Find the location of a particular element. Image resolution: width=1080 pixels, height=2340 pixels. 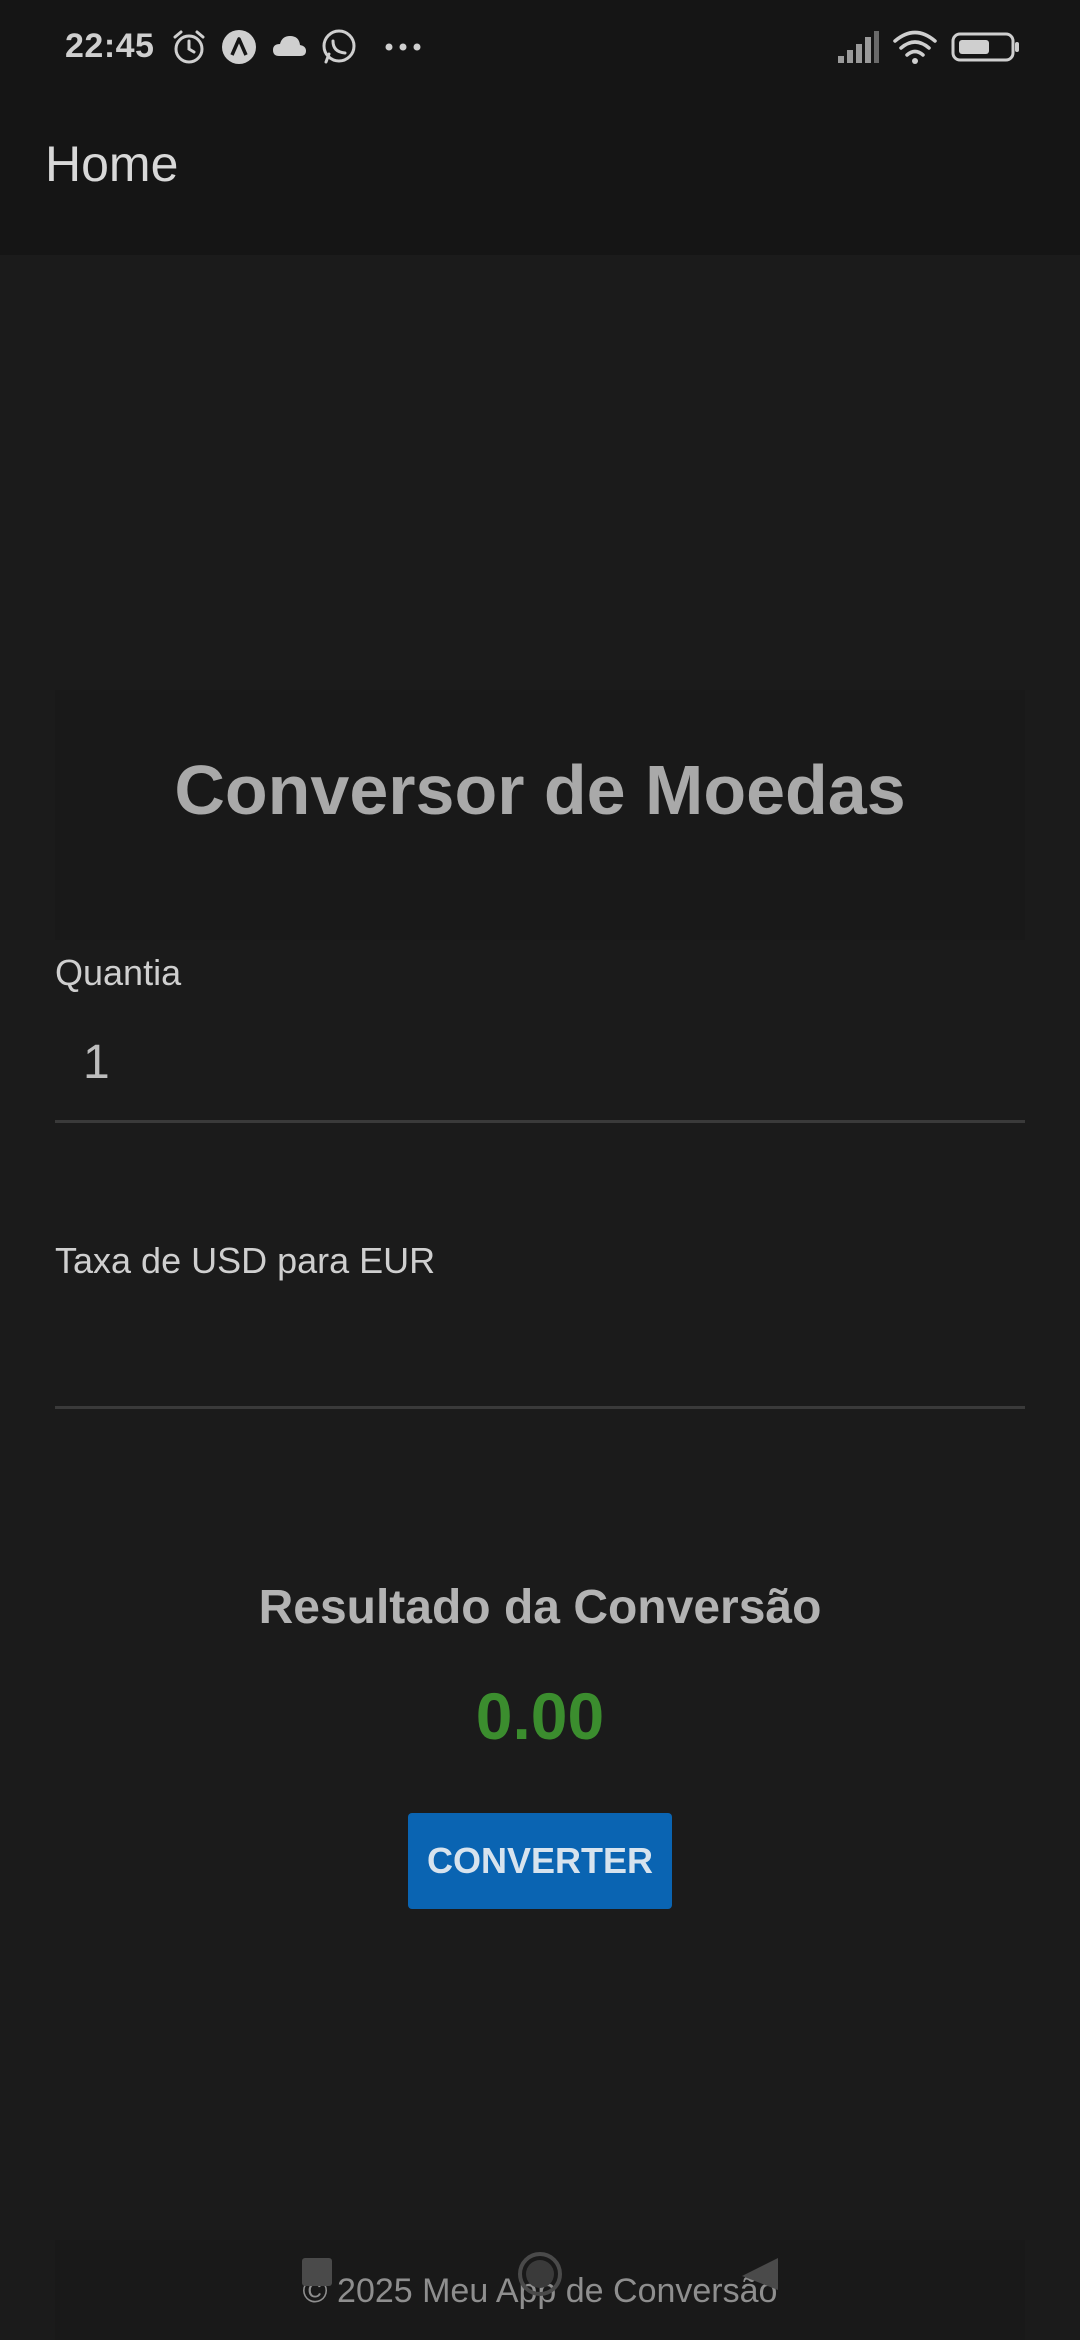

cloud-icon is located at coordinates (289, 49).